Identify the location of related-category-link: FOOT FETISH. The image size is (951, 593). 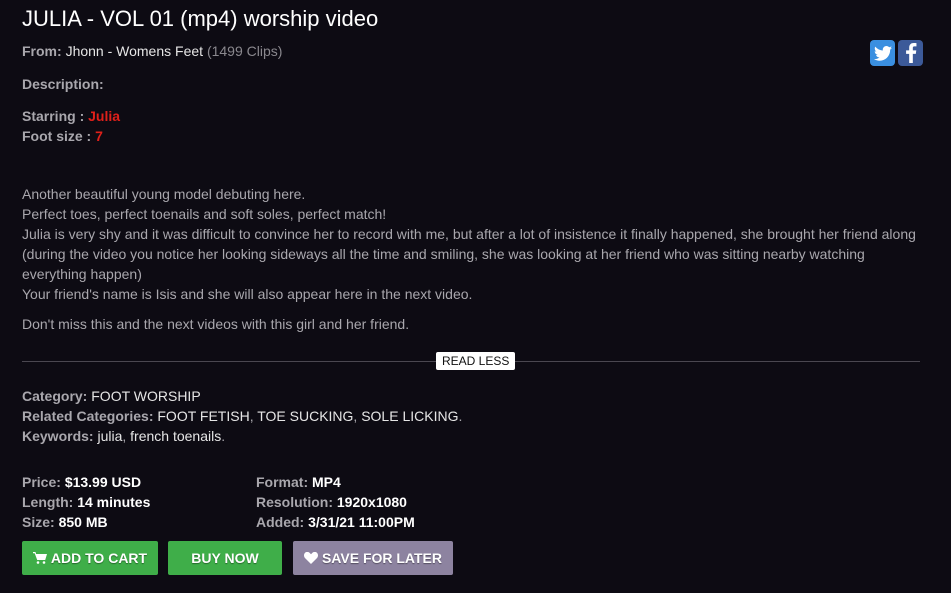
(203, 416).